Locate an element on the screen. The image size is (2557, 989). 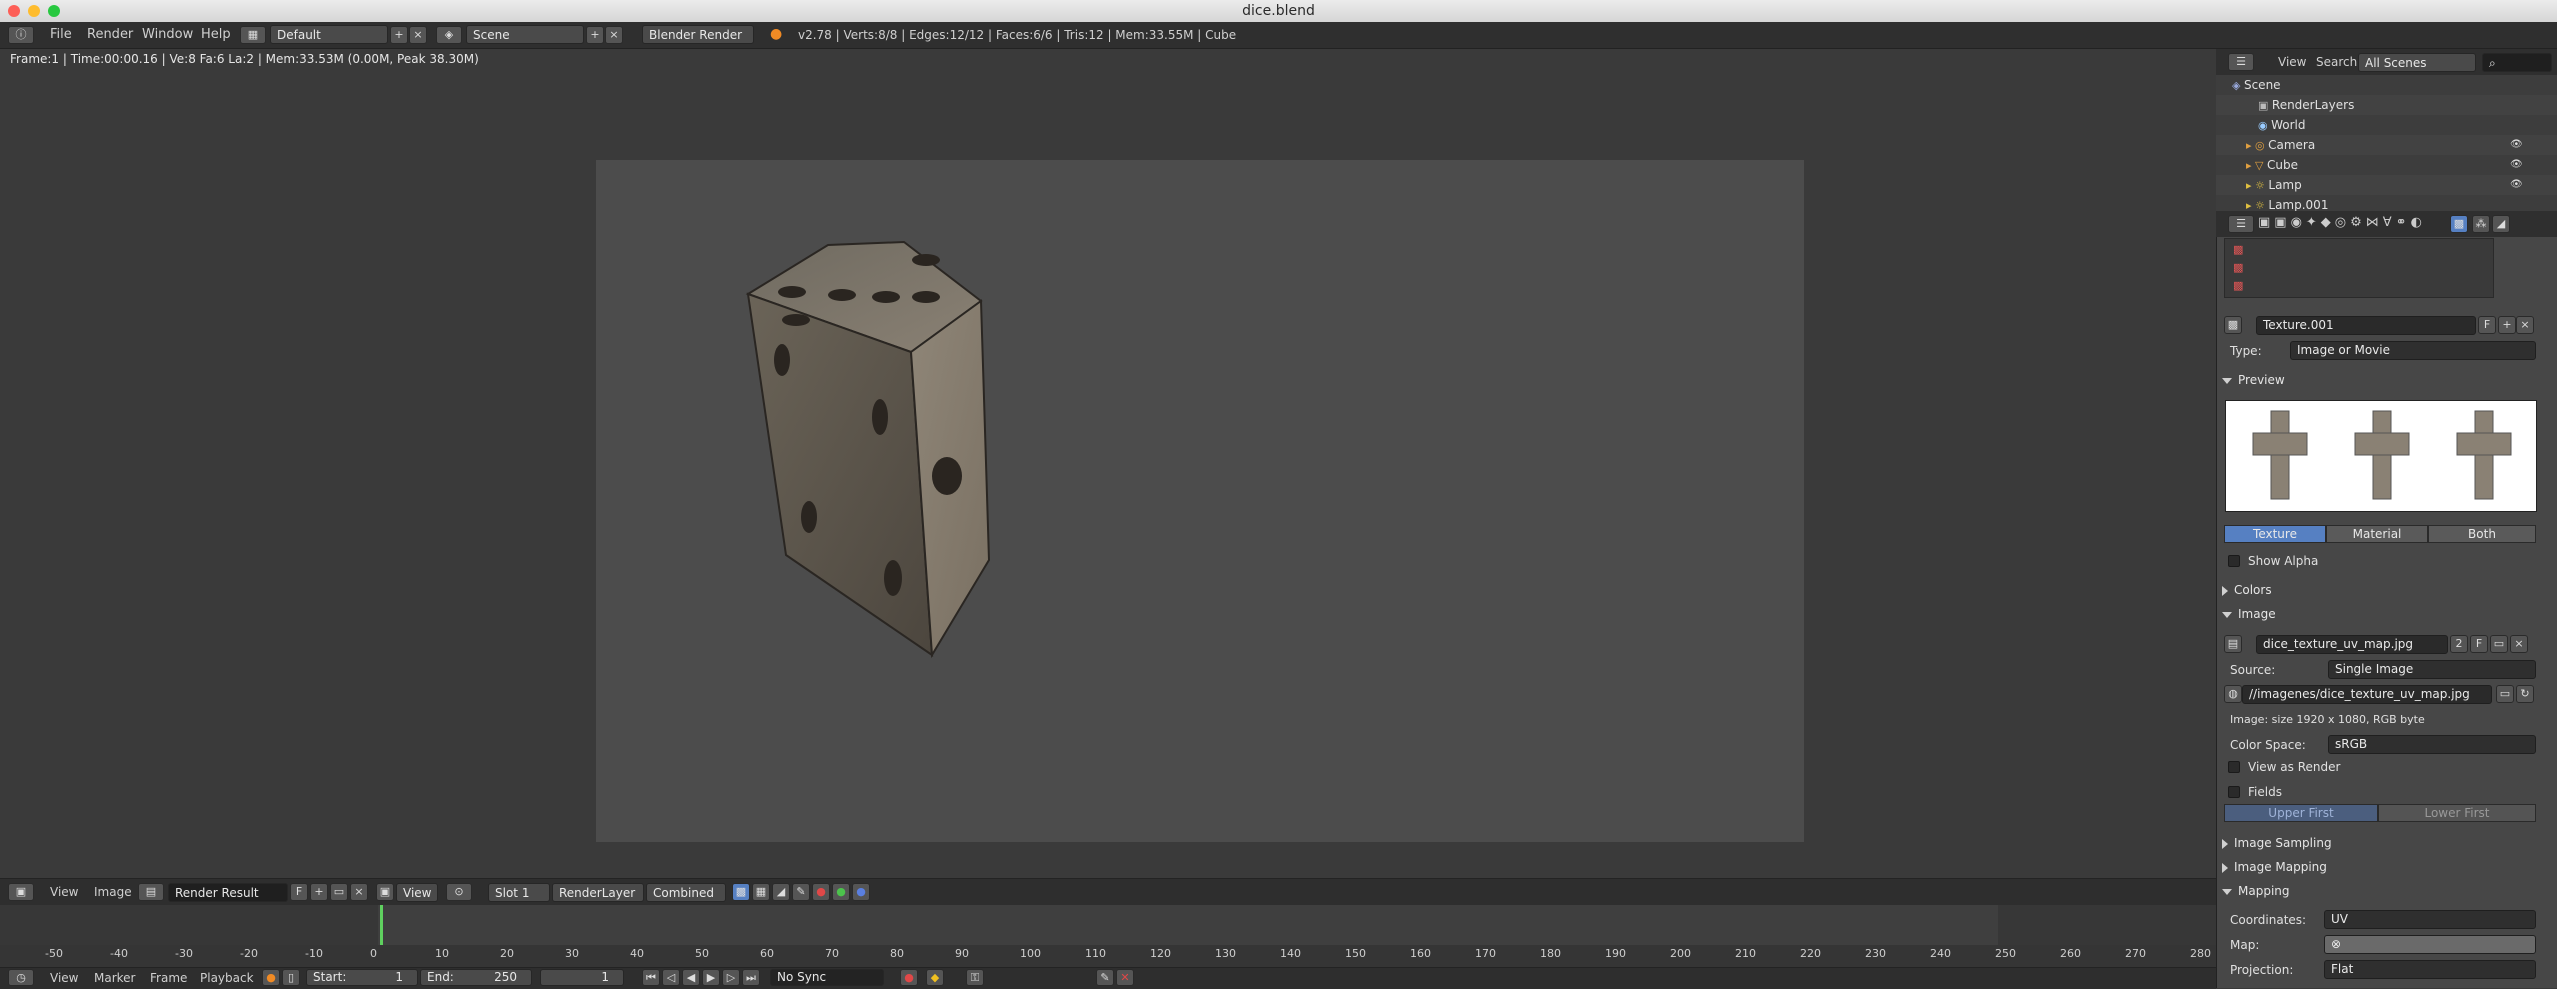
scene-select: Scene is located at coordinates (525, 34).